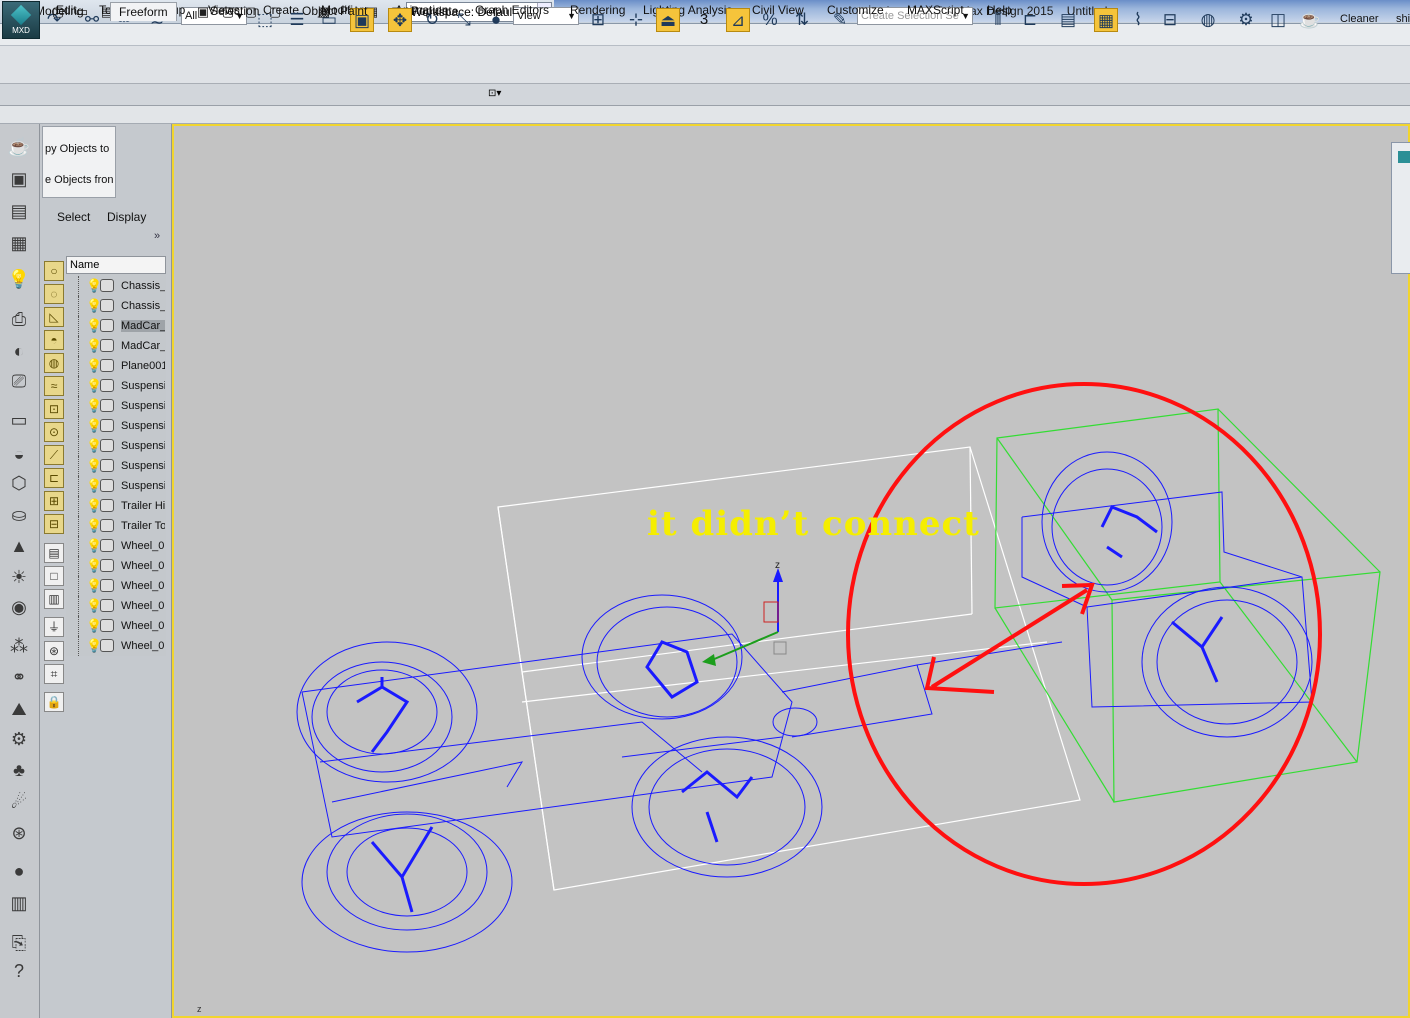 The width and height of the screenshot is (1410, 1018). I want to click on ribbon-options-button: ⊡▾, so click(494, 93).